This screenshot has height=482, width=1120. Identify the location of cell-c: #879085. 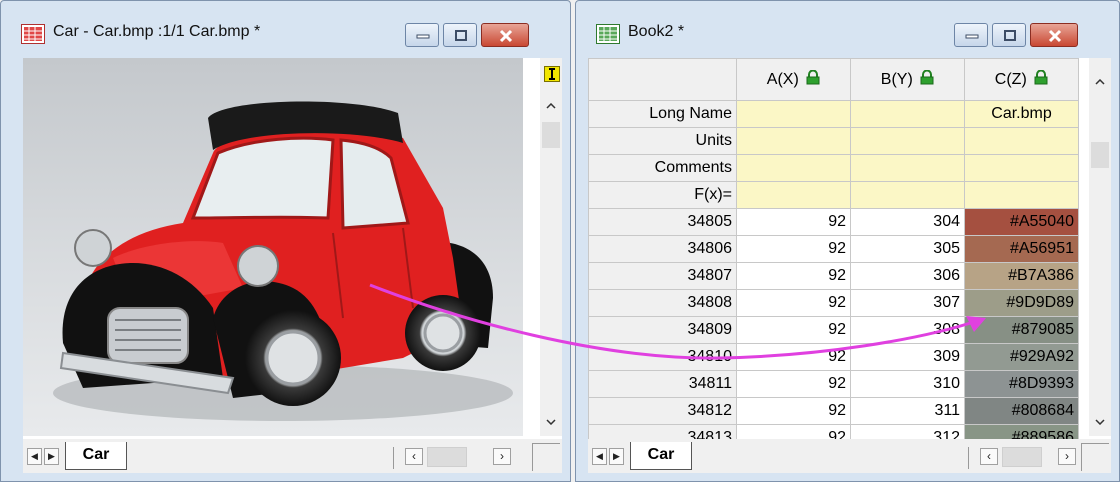
(1021, 330).